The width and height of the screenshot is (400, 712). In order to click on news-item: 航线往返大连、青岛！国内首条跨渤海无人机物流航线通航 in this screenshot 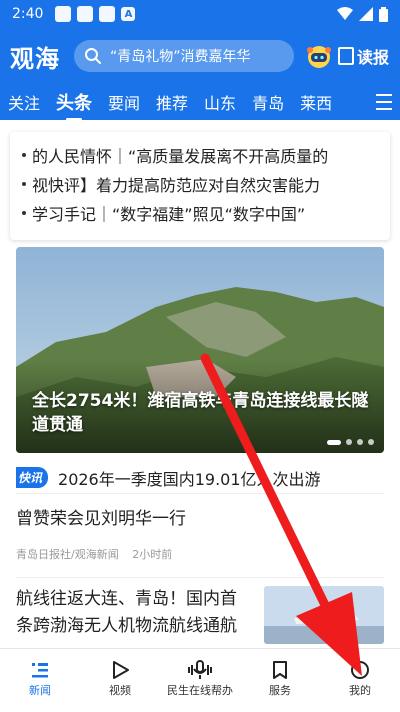, I will do `click(200, 615)`.